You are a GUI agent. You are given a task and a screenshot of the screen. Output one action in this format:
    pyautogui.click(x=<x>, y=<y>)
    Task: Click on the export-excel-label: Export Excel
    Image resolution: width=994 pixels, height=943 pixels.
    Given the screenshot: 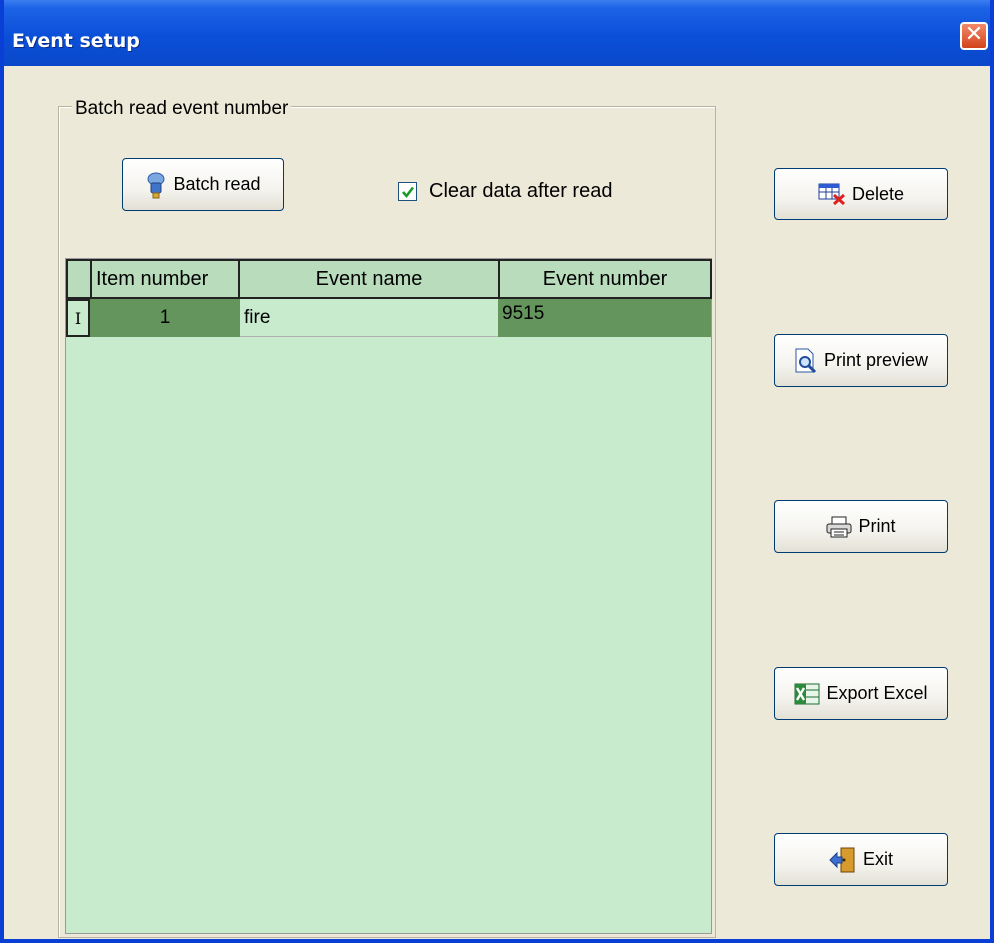 What is the action you would take?
    pyautogui.click(x=877, y=693)
    